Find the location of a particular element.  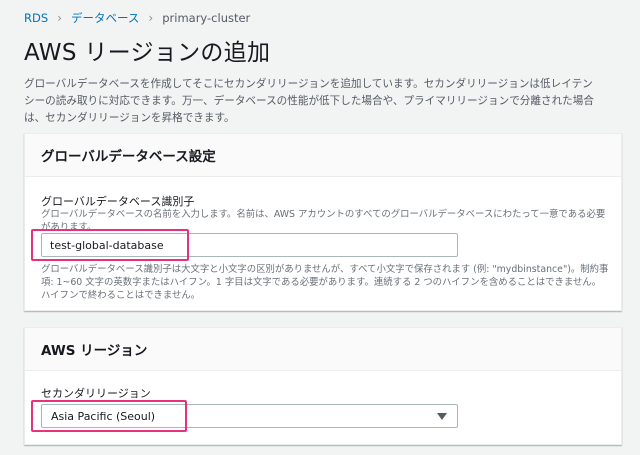

global-db-identifier-input is located at coordinates (249, 245).